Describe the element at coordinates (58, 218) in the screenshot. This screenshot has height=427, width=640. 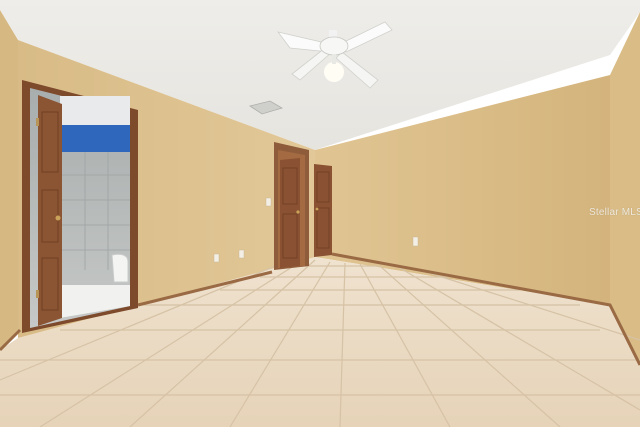
I see `door-knob` at that location.